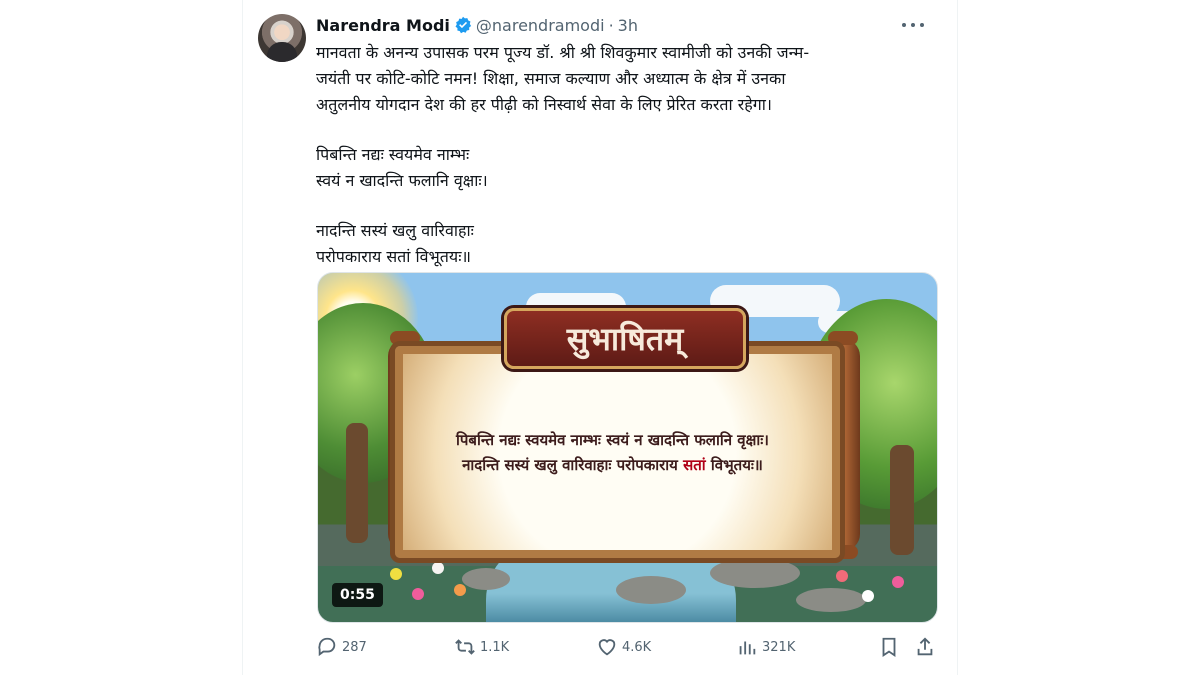 The image size is (1200, 675). What do you see at coordinates (383, 25) in the screenshot?
I see `author-name: Narendra Modi` at bounding box center [383, 25].